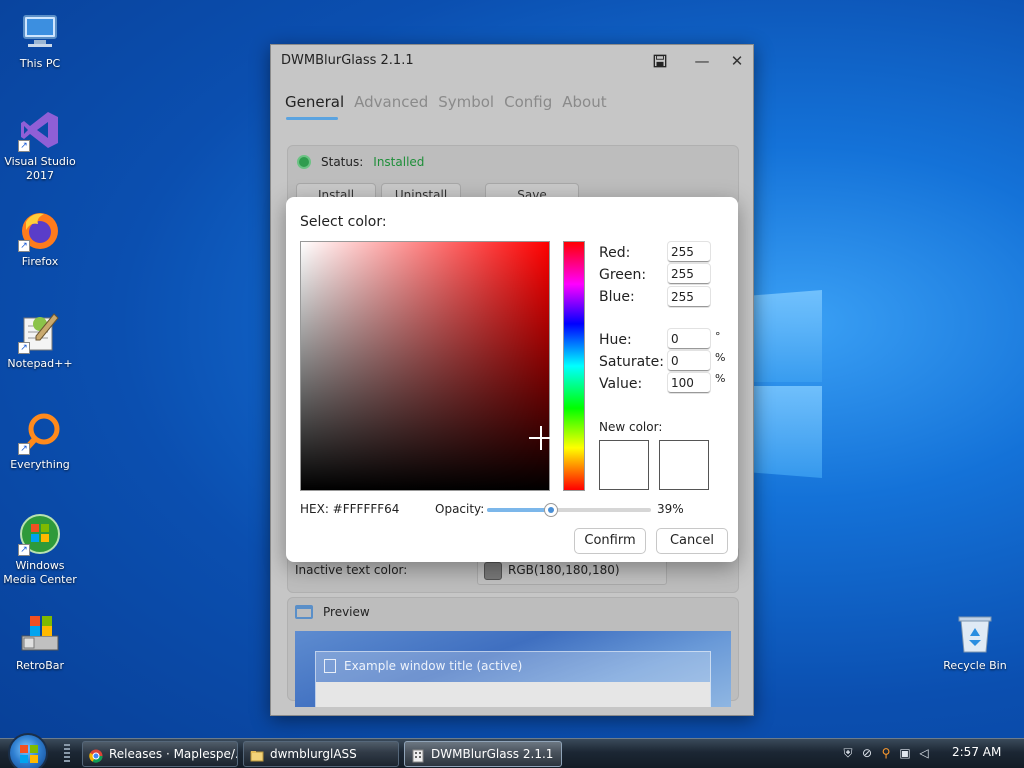  Describe the element at coordinates (848, 753) in the screenshot. I see `shield-flag-icon: ⛨` at that location.